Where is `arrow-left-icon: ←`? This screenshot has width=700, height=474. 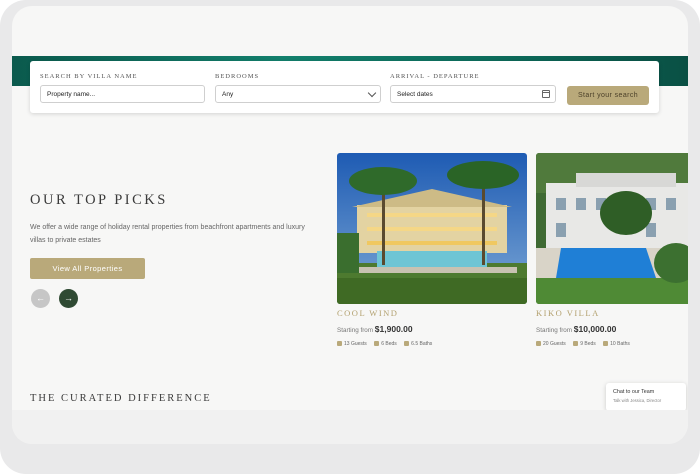
arrow-left-icon: ← is located at coordinates (40, 298).